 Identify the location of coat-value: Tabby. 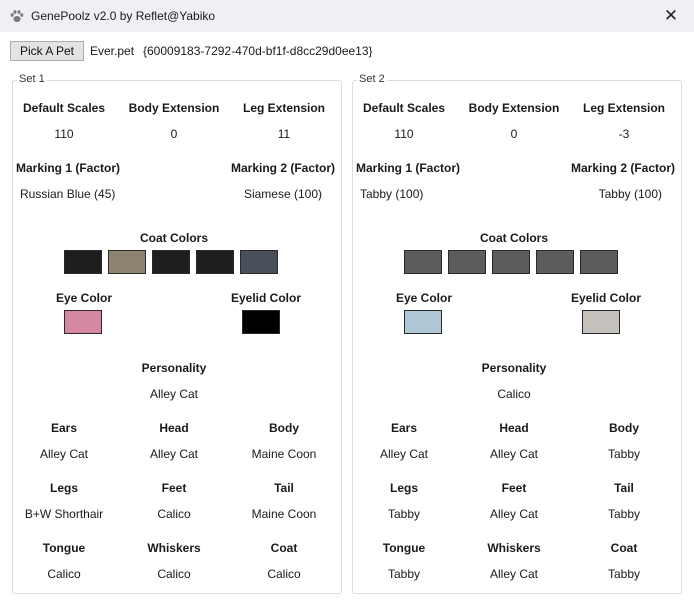
(624, 574).